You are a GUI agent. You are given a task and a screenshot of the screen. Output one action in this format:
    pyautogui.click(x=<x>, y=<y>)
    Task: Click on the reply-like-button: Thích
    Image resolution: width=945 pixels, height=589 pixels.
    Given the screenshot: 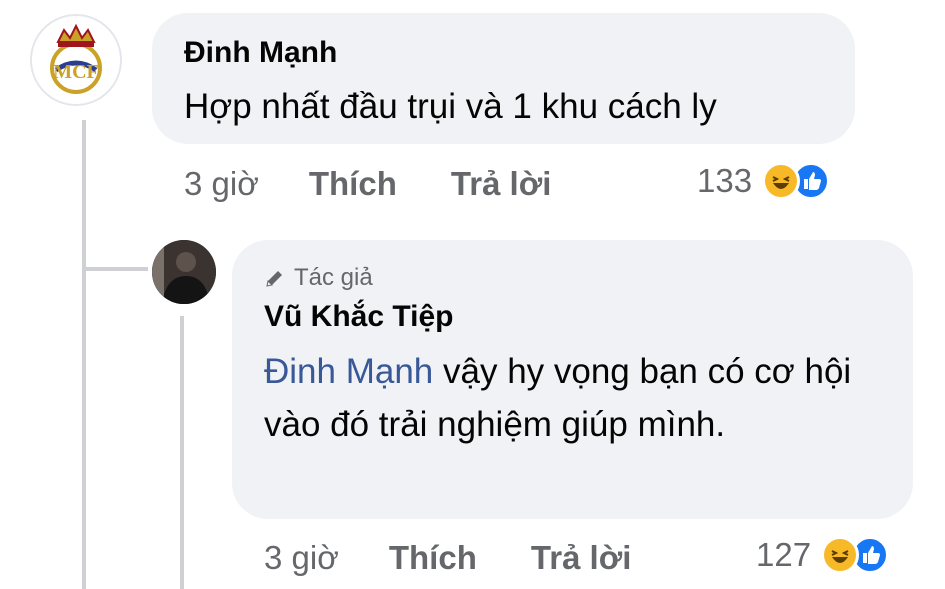 What is the action you would take?
    pyautogui.click(x=433, y=558)
    